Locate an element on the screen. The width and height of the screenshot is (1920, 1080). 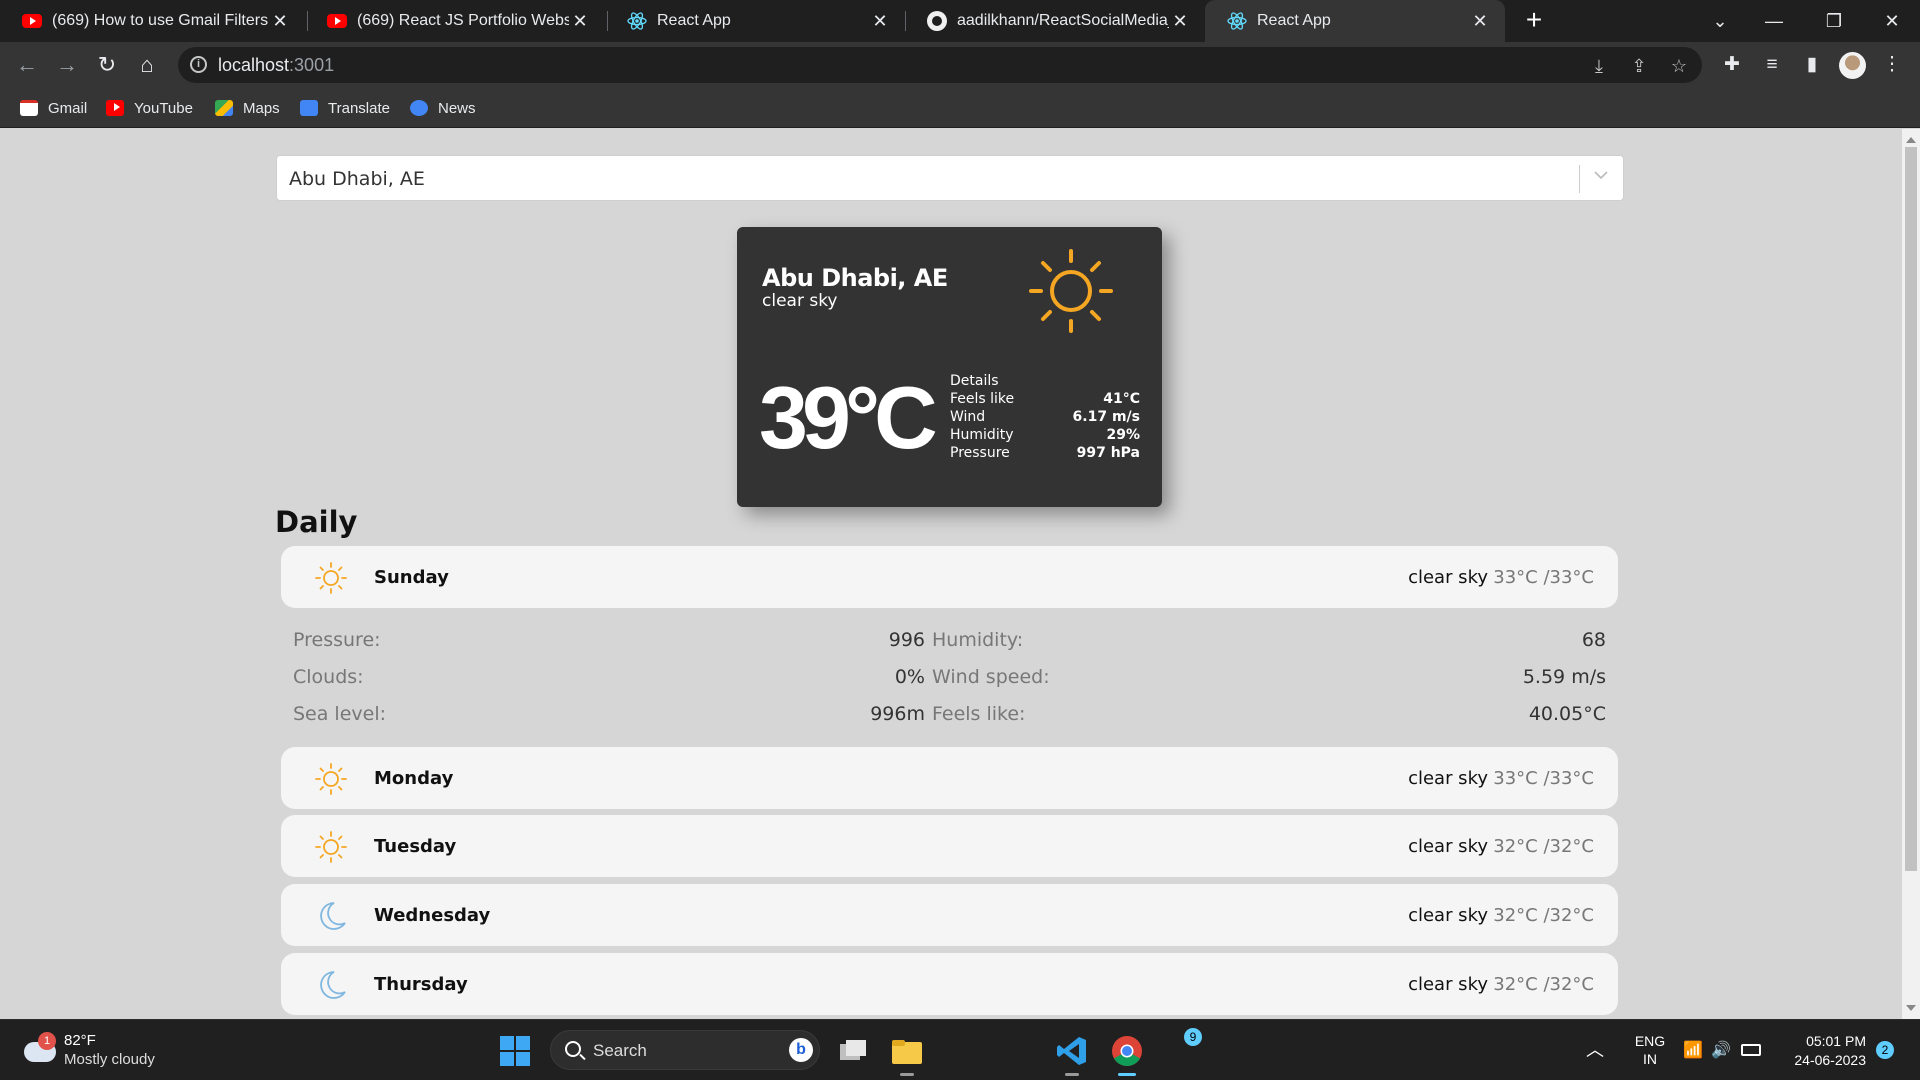
translate-icon is located at coordinates (309, 108).